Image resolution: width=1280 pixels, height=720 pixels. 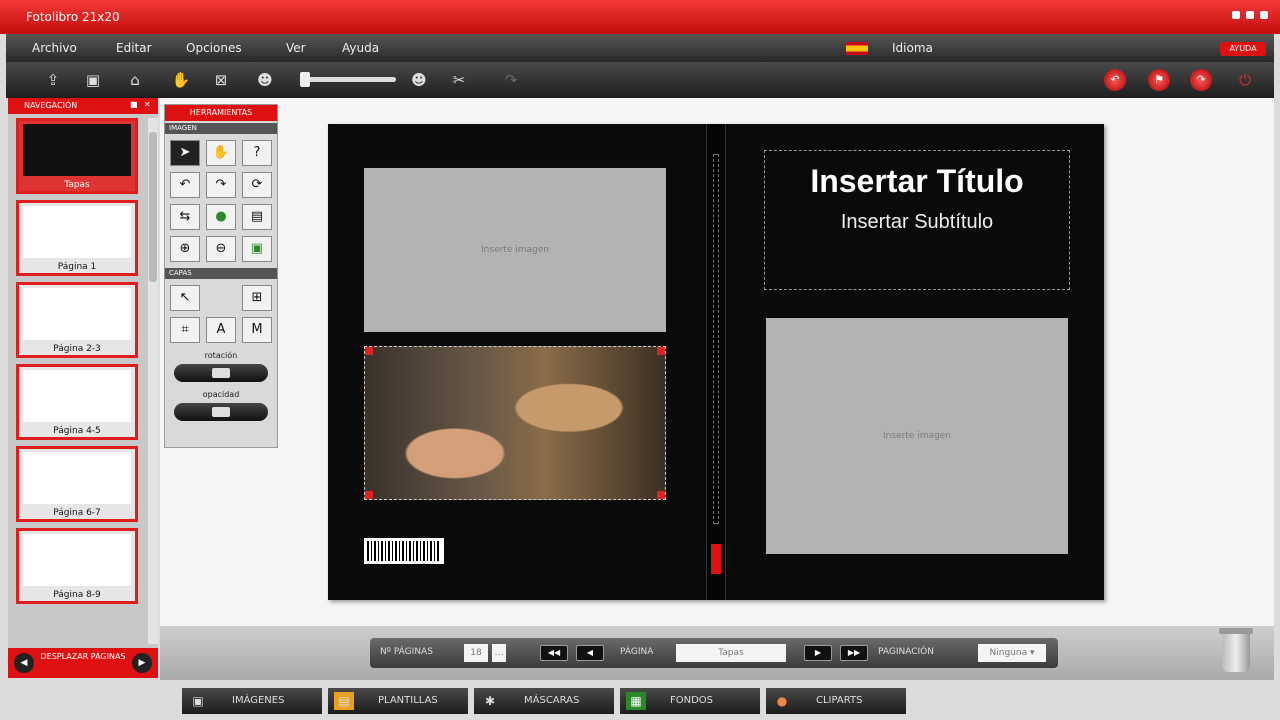 I want to click on pages-count-field: 18, so click(x=476, y=653).